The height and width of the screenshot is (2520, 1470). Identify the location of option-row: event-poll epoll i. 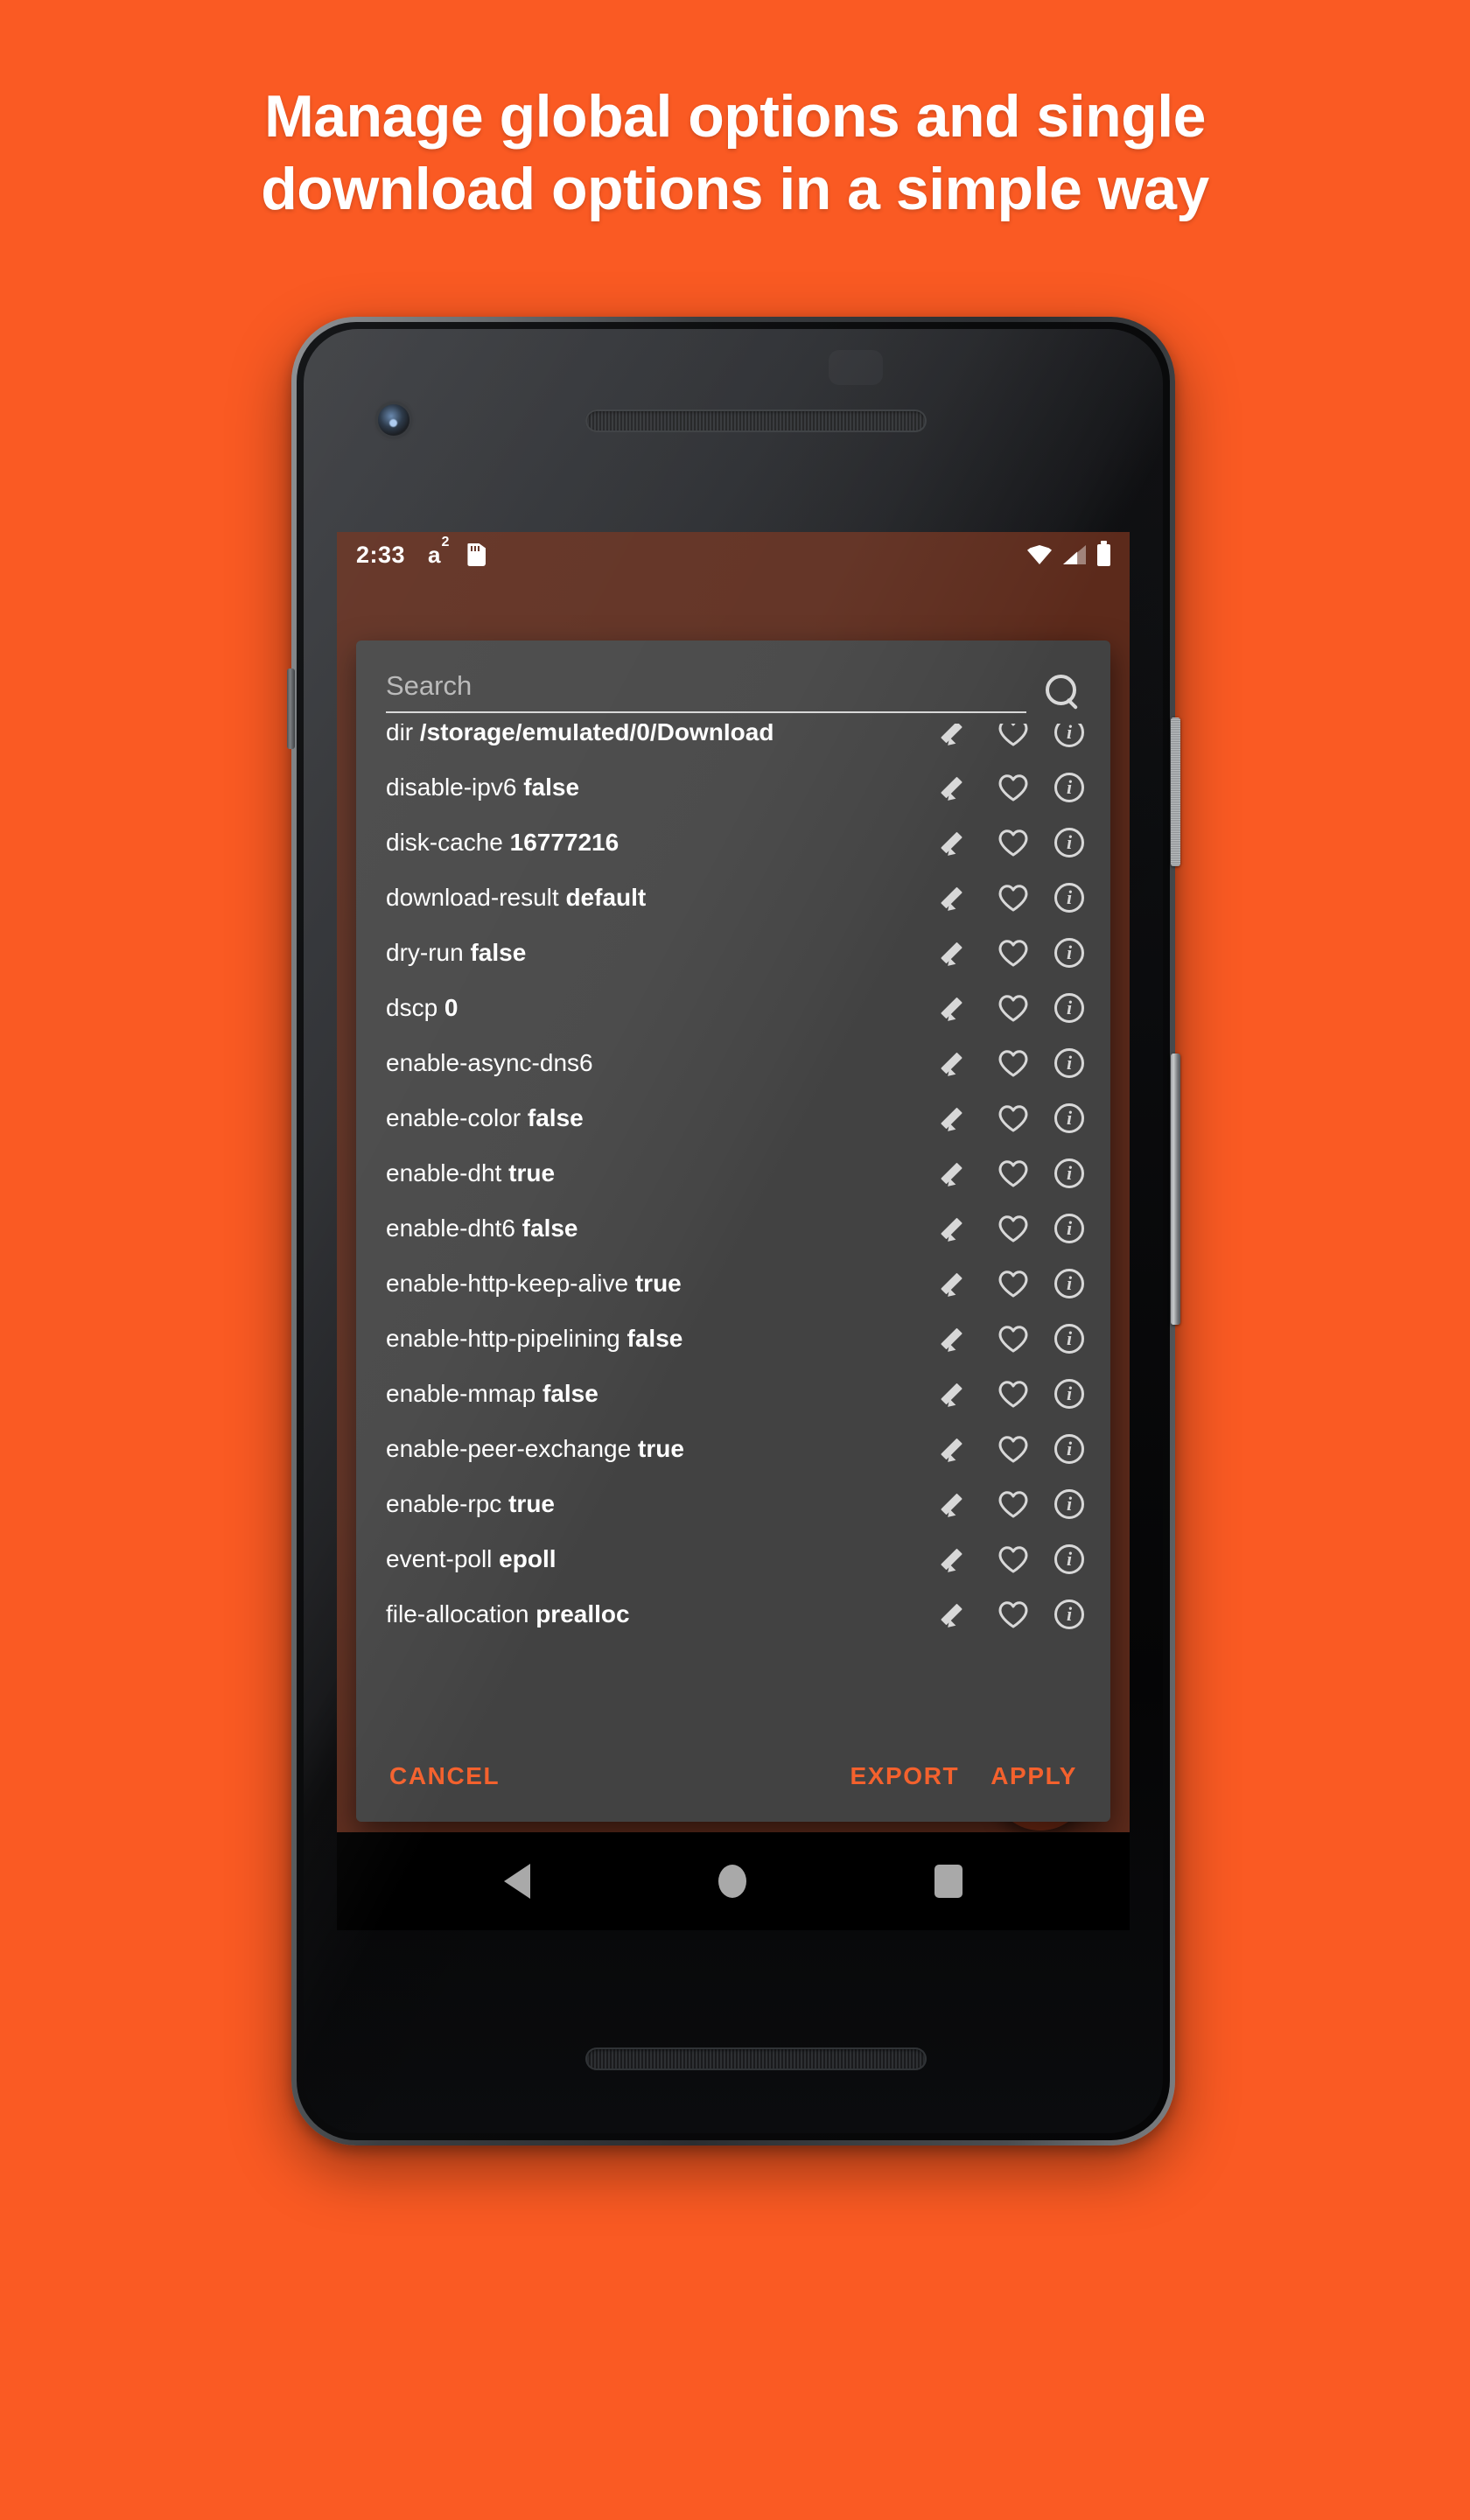
(733, 1558).